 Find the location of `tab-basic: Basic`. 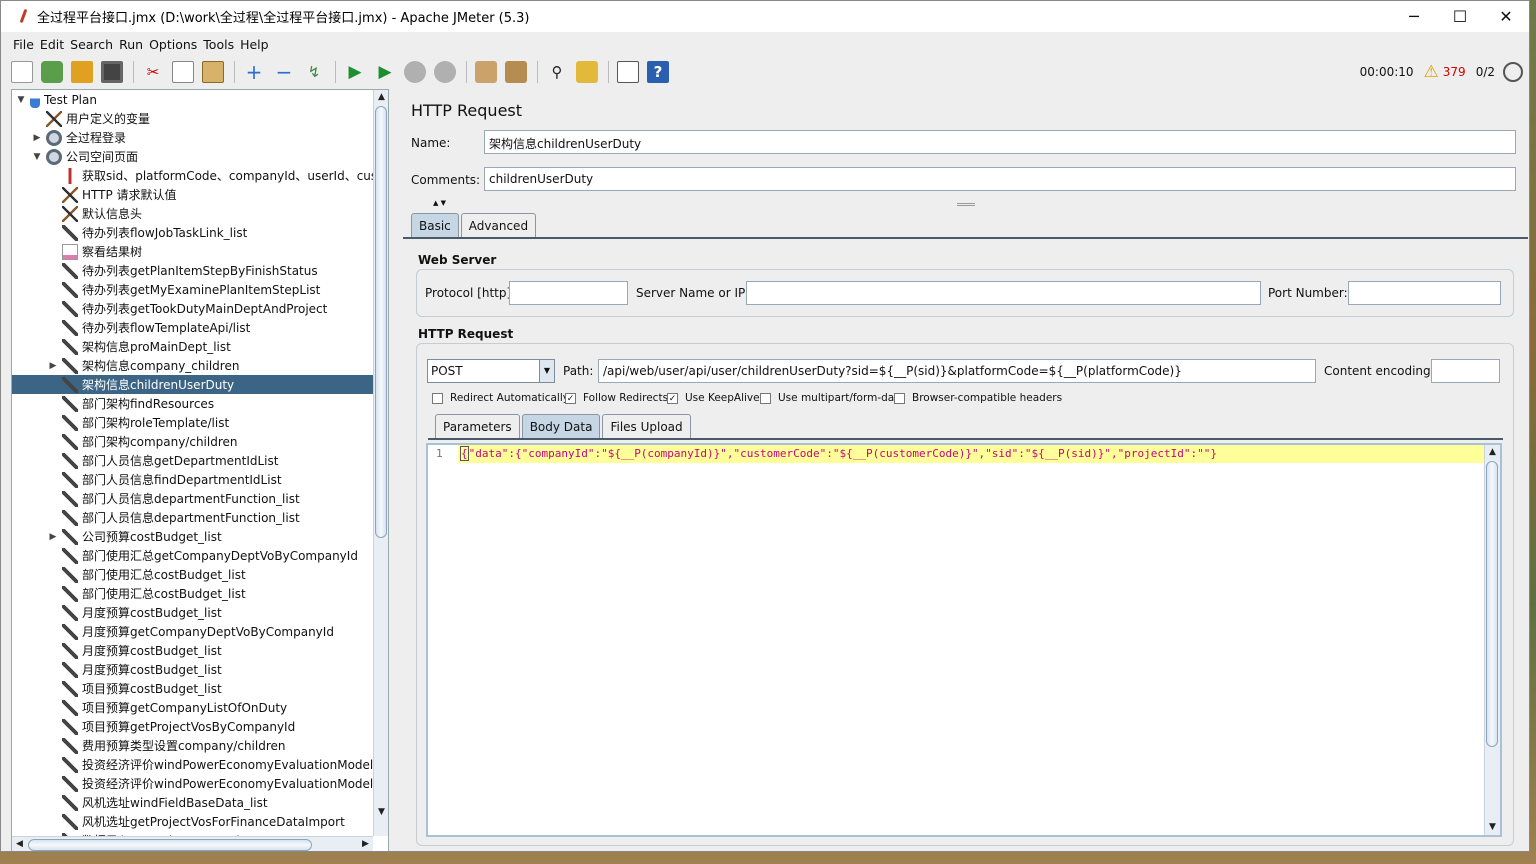

tab-basic: Basic is located at coordinates (435, 225).